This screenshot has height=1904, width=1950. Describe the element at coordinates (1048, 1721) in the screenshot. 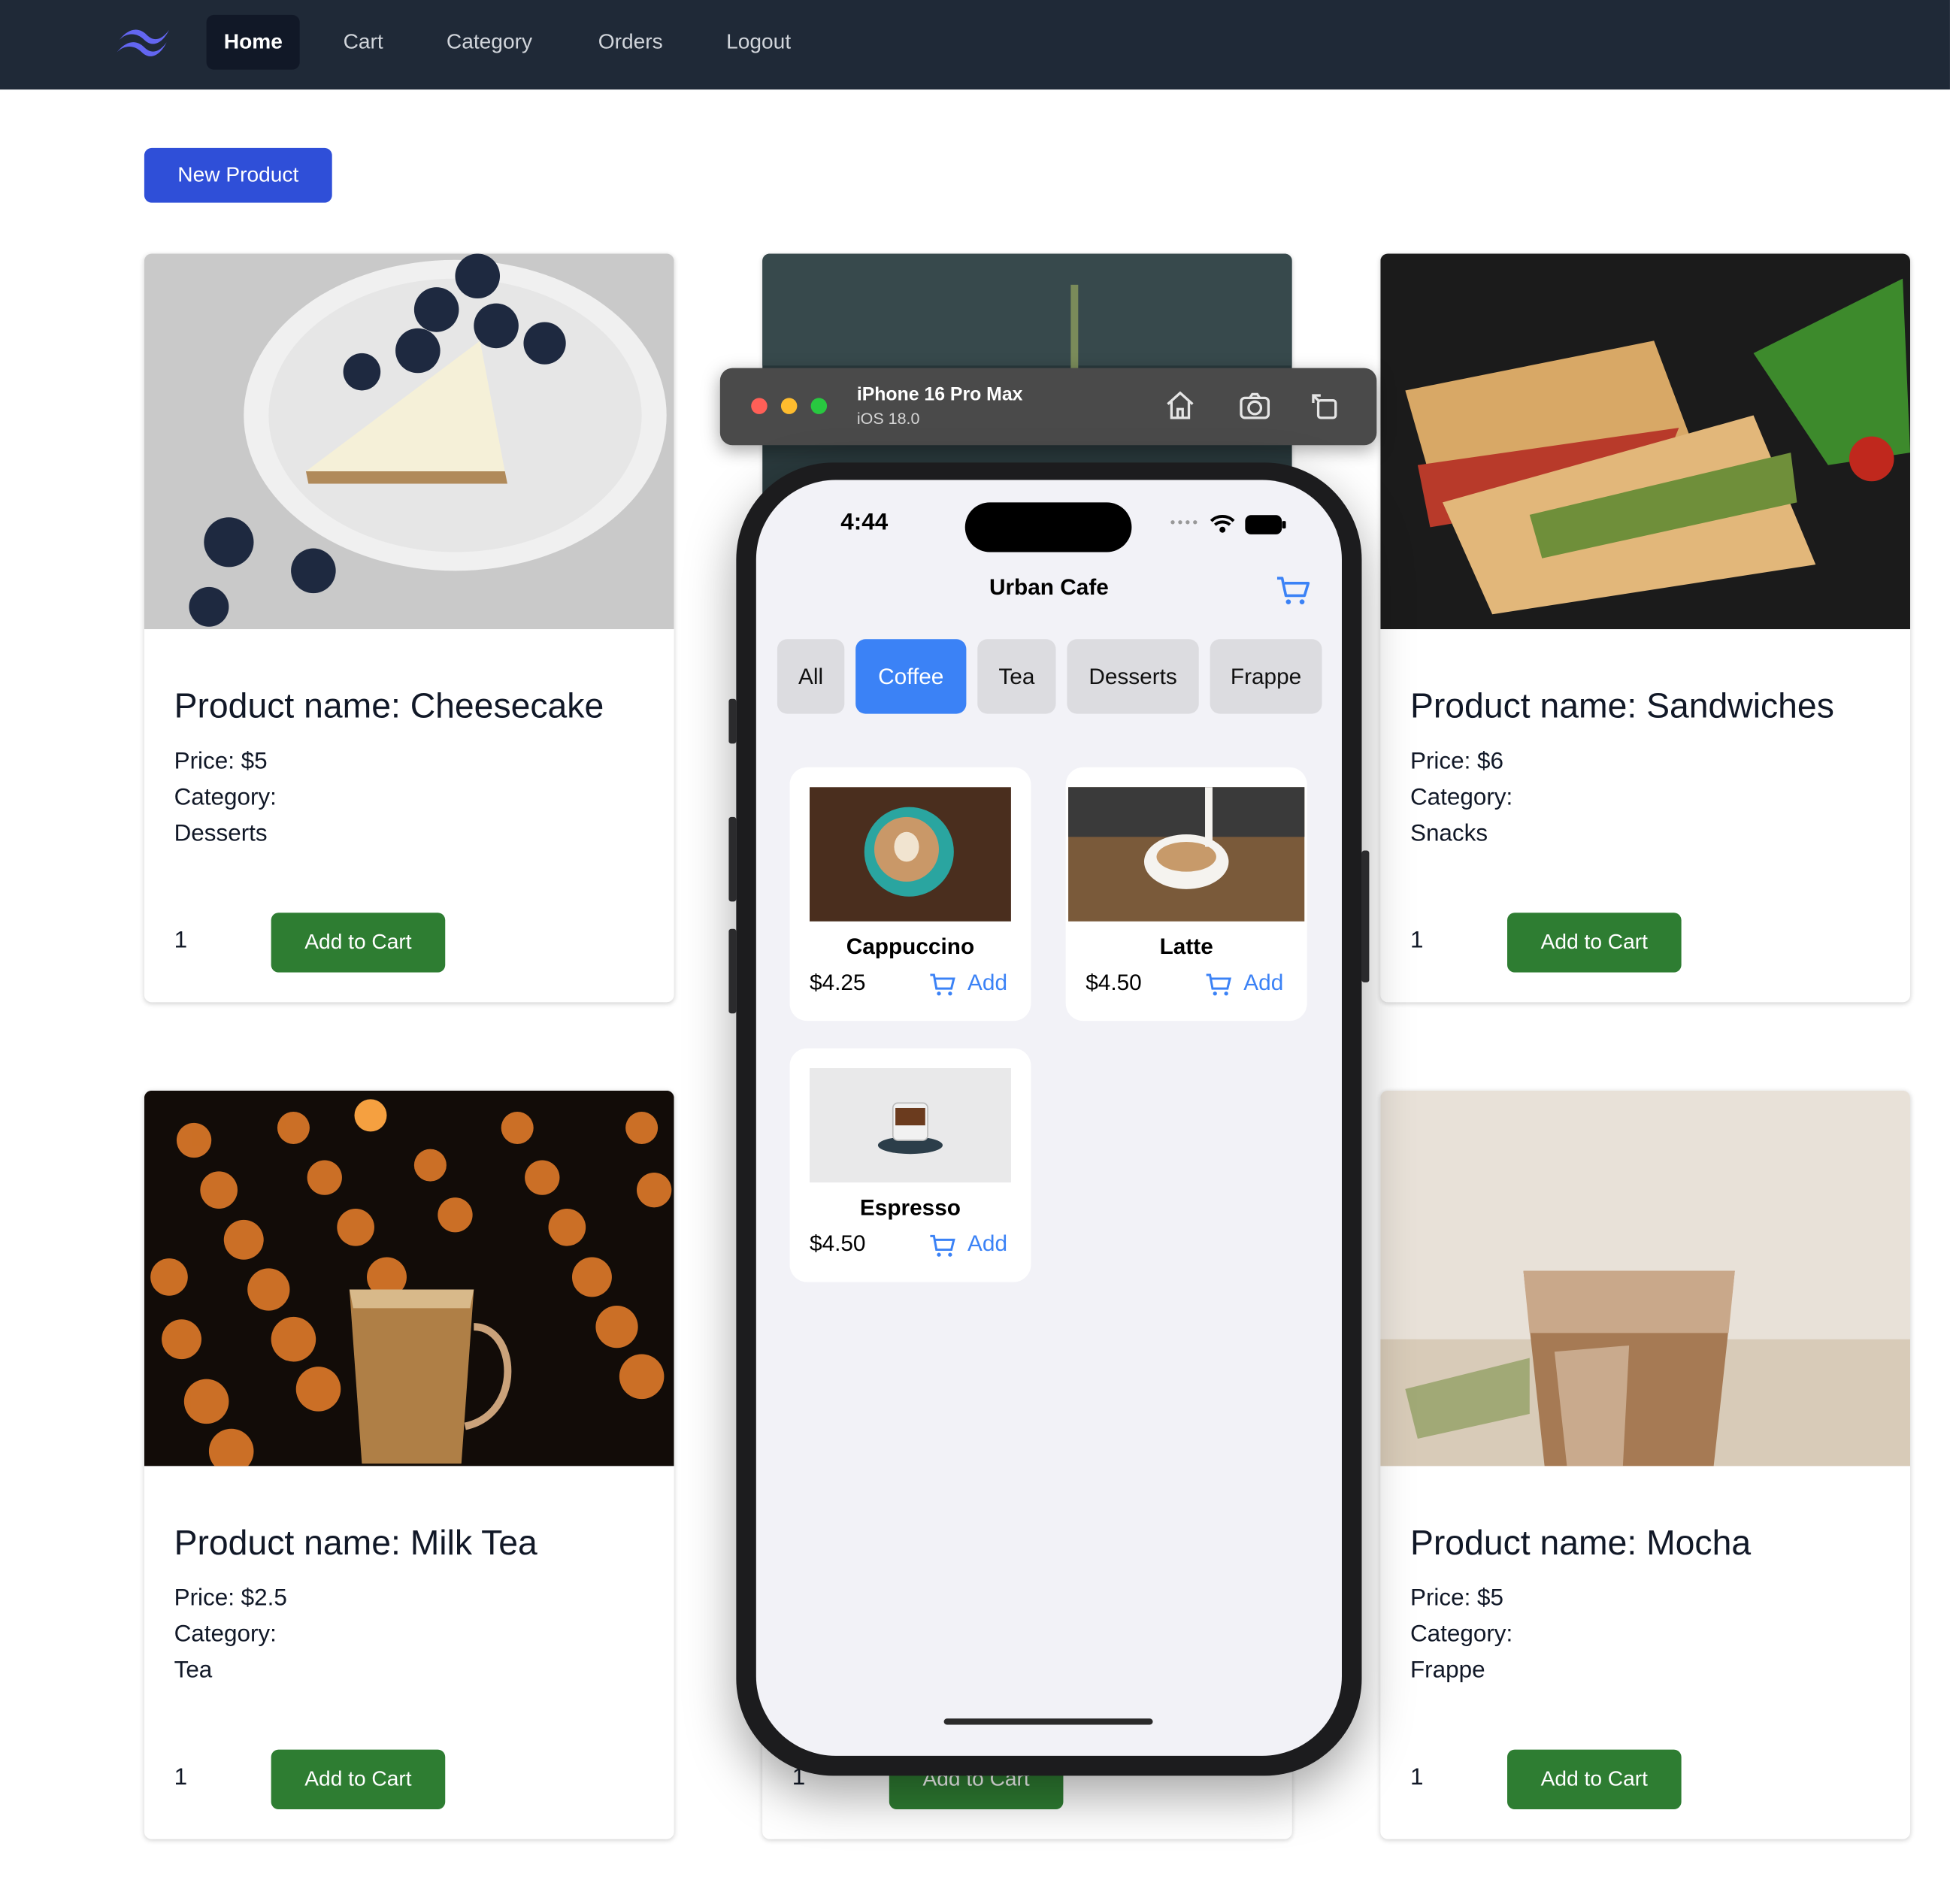

I see `home-indicator` at that location.